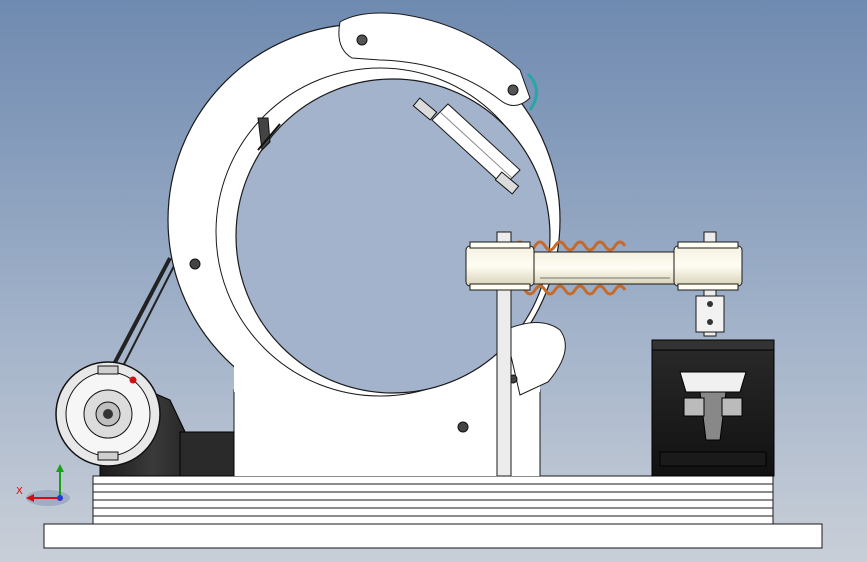 Image resolution: width=867 pixels, height=562 pixels. What do you see at coordinates (133, 380) in the screenshot?
I see `motor-indicator-dot` at bounding box center [133, 380].